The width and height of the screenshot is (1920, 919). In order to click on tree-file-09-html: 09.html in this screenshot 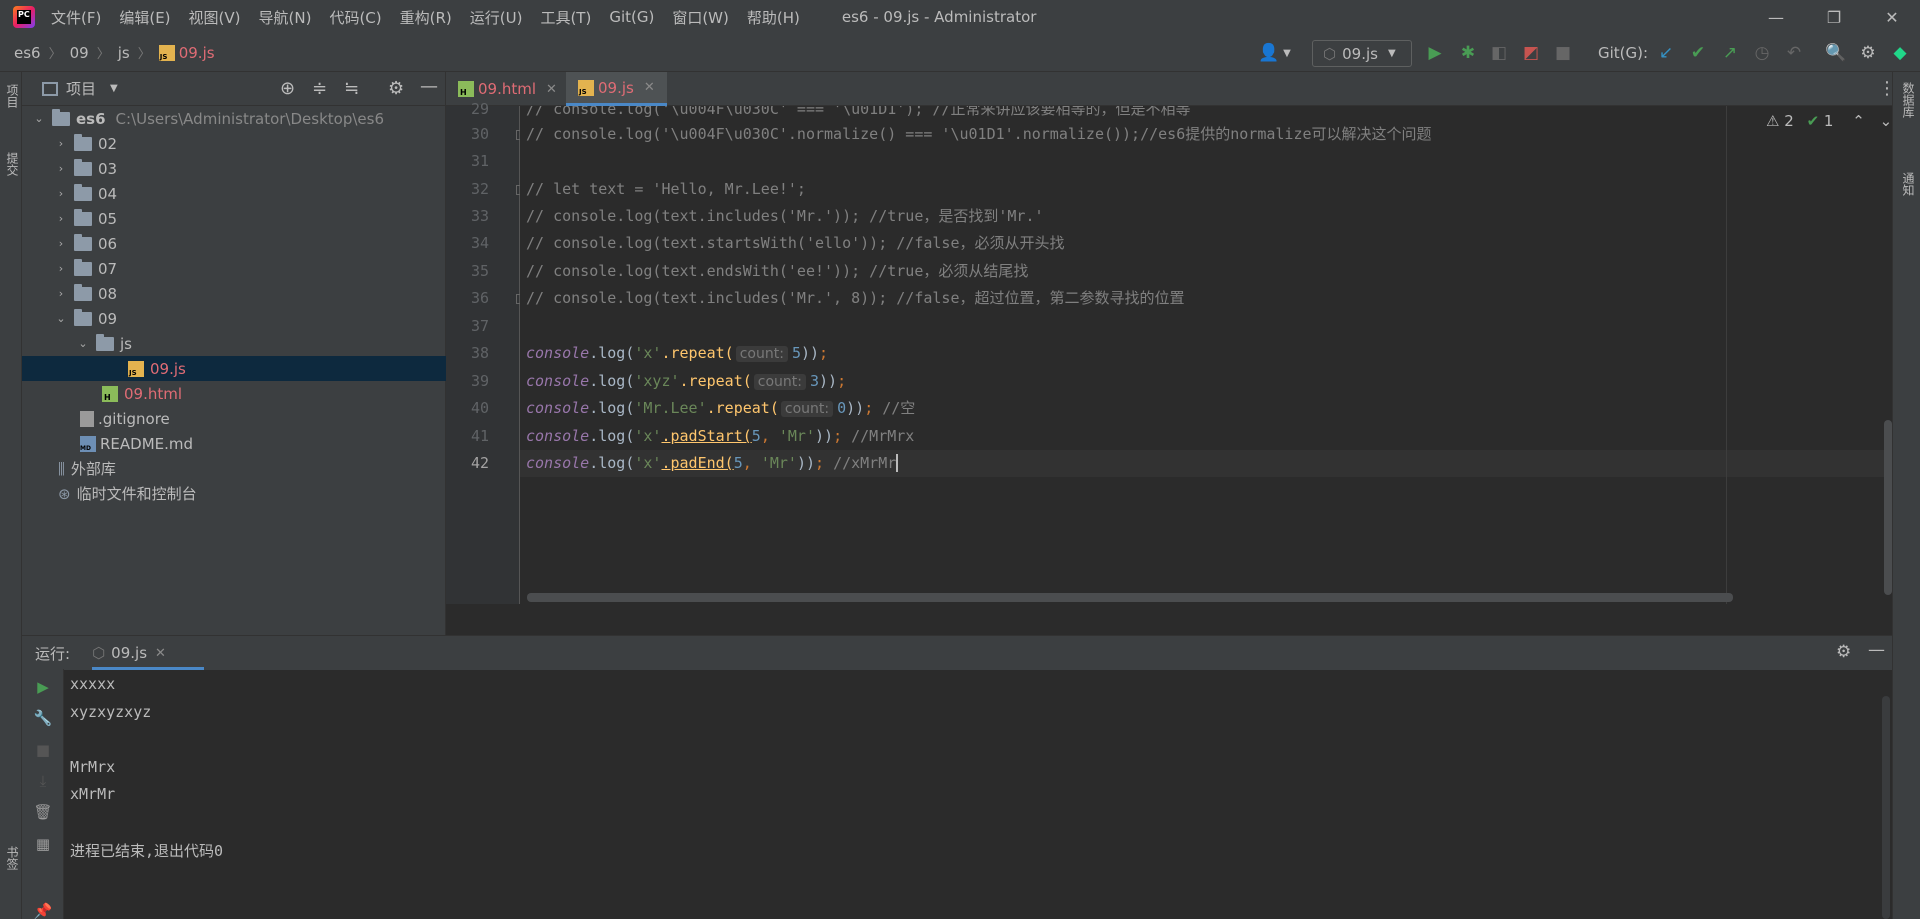, I will do `click(234, 393)`.